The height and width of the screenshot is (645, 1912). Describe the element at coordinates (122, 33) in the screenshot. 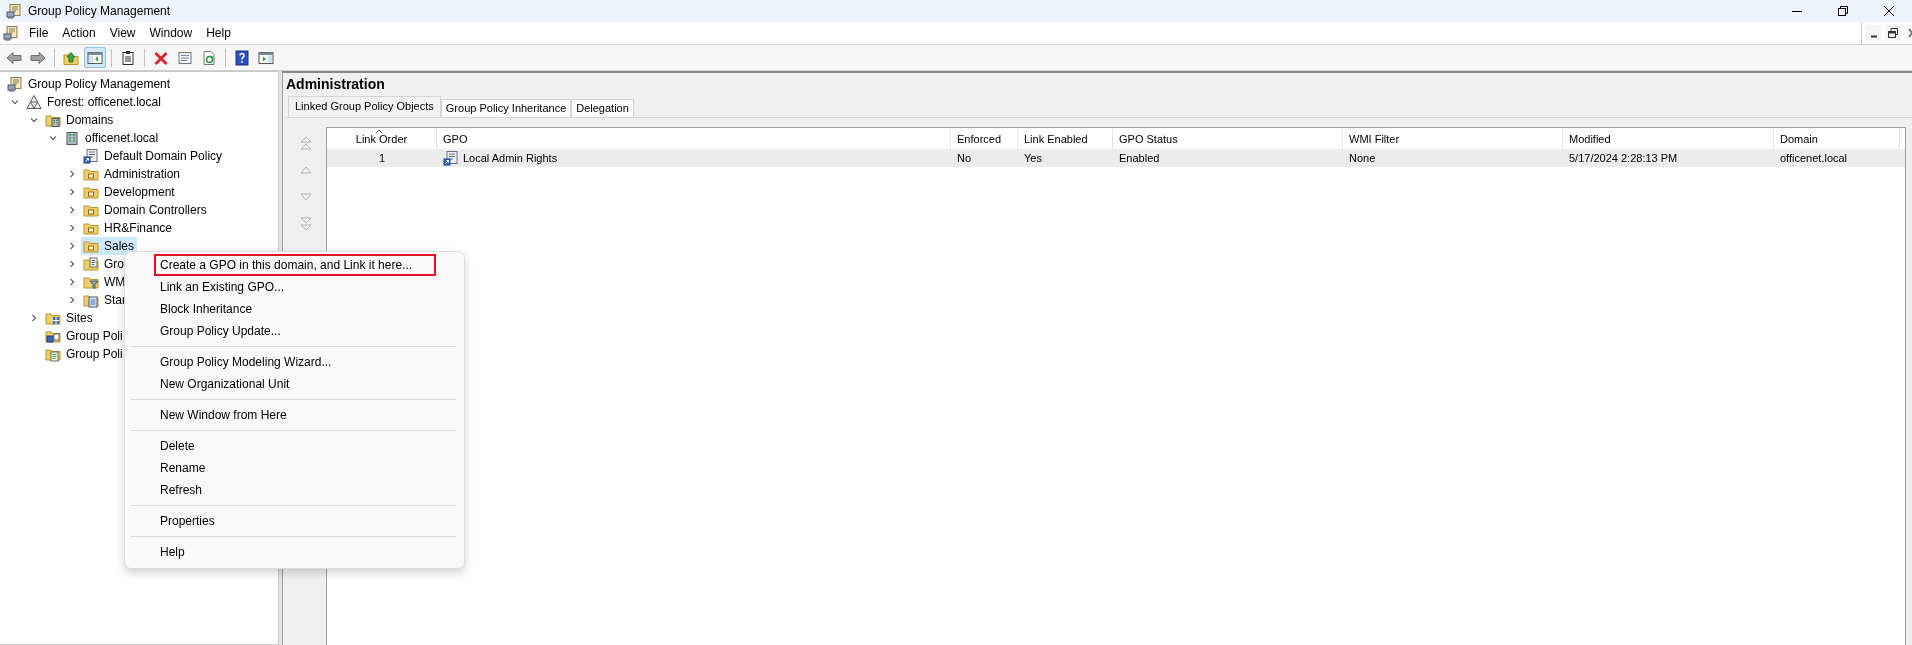

I see `menu-item: View` at that location.